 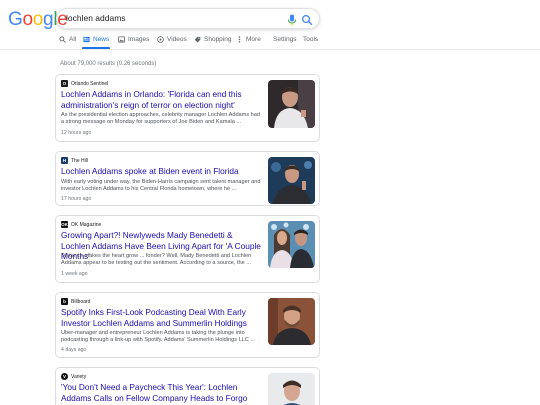 I want to click on source-favicon-icon: V, so click(x=64, y=376).